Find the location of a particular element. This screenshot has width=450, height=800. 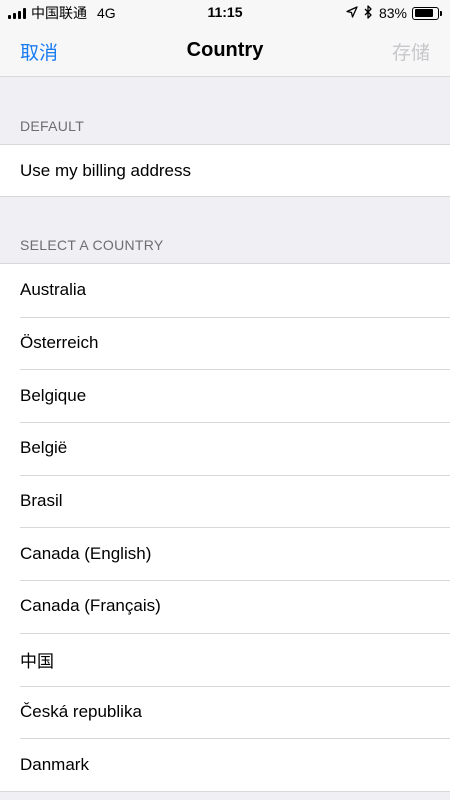

battery-level-fill is located at coordinates (423, 13).